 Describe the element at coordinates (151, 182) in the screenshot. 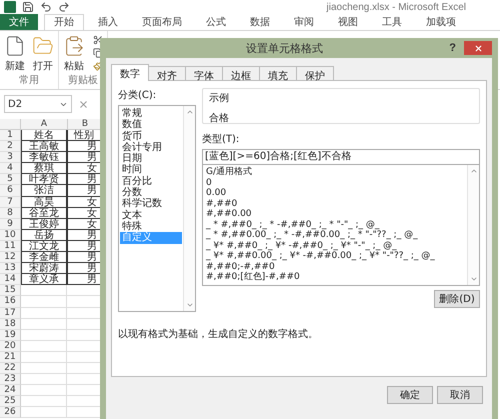

I see `category-item: 百分比` at that location.